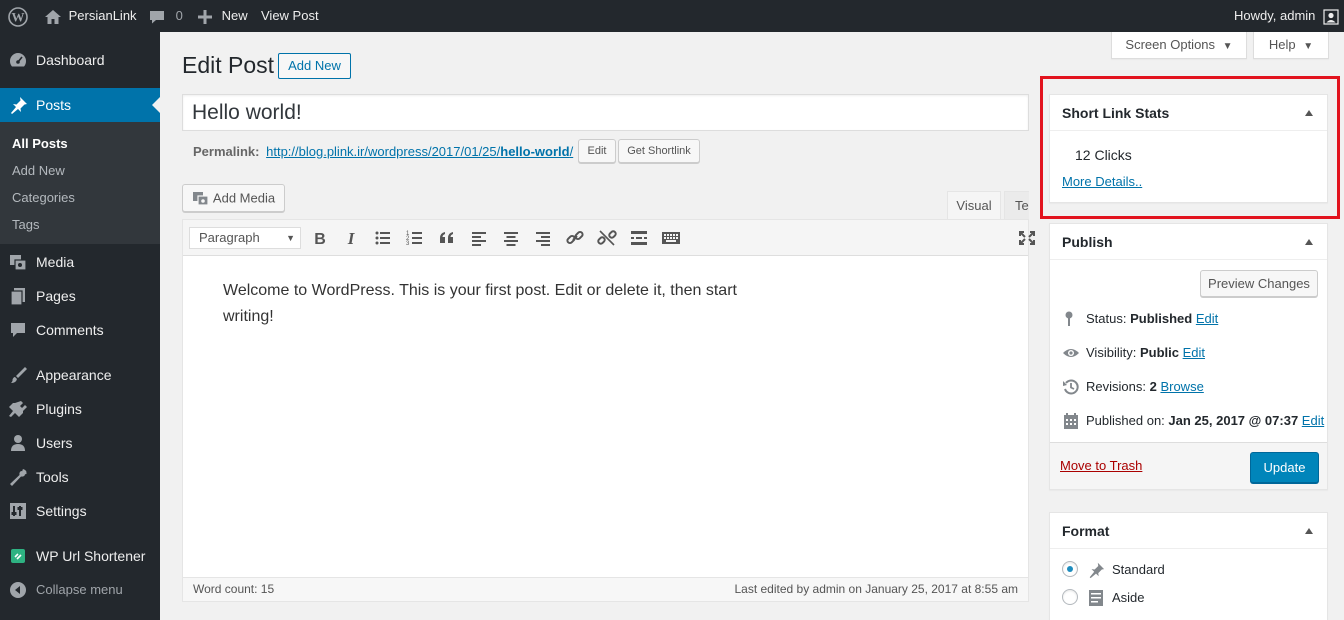 This screenshot has height=620, width=1344. Describe the element at coordinates (1071, 353) in the screenshot. I see `eye-icon` at that location.